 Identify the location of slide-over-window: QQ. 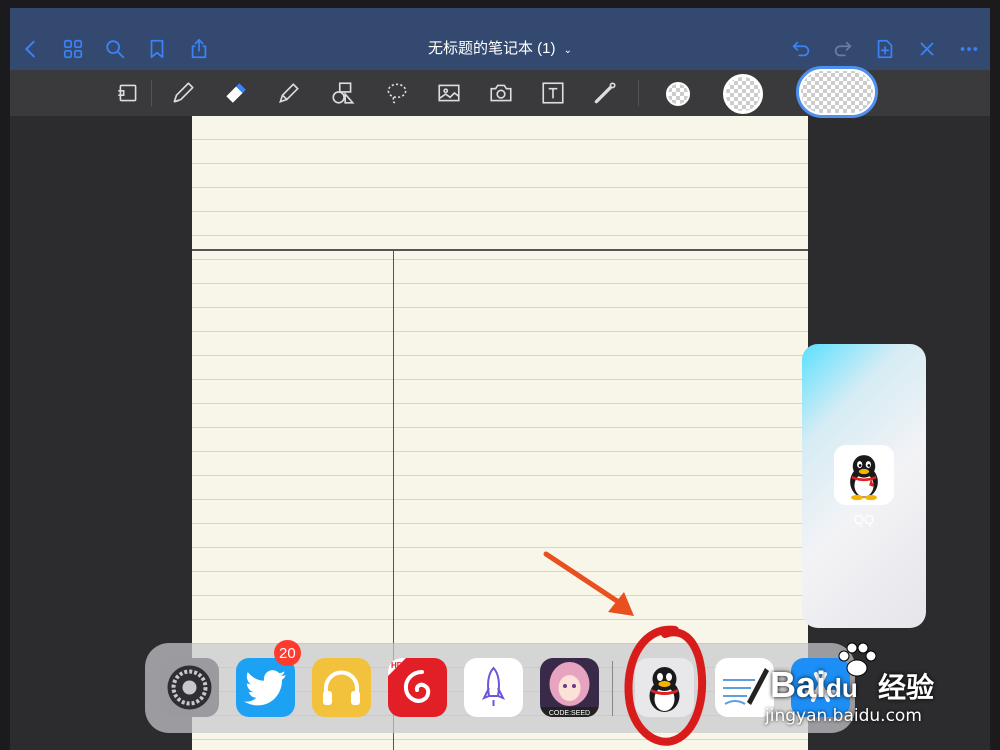
(864, 486).